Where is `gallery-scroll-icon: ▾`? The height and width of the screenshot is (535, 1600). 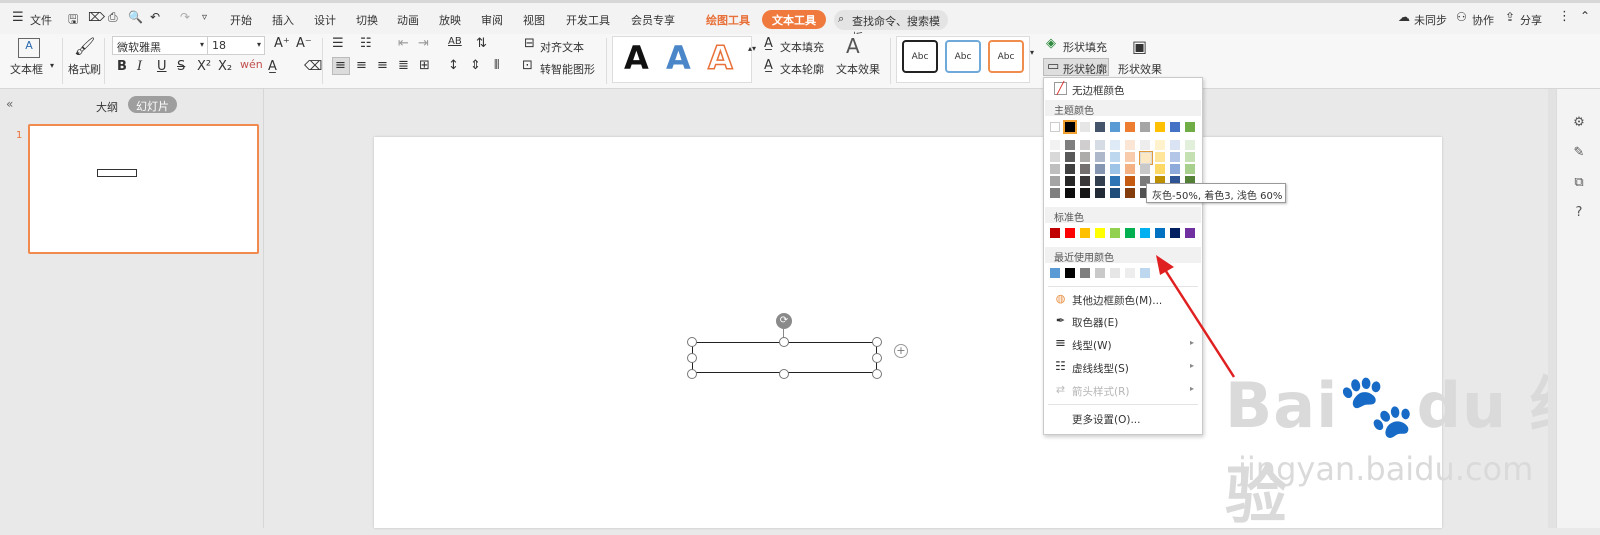
gallery-scroll-icon: ▾ is located at coordinates (1032, 52).